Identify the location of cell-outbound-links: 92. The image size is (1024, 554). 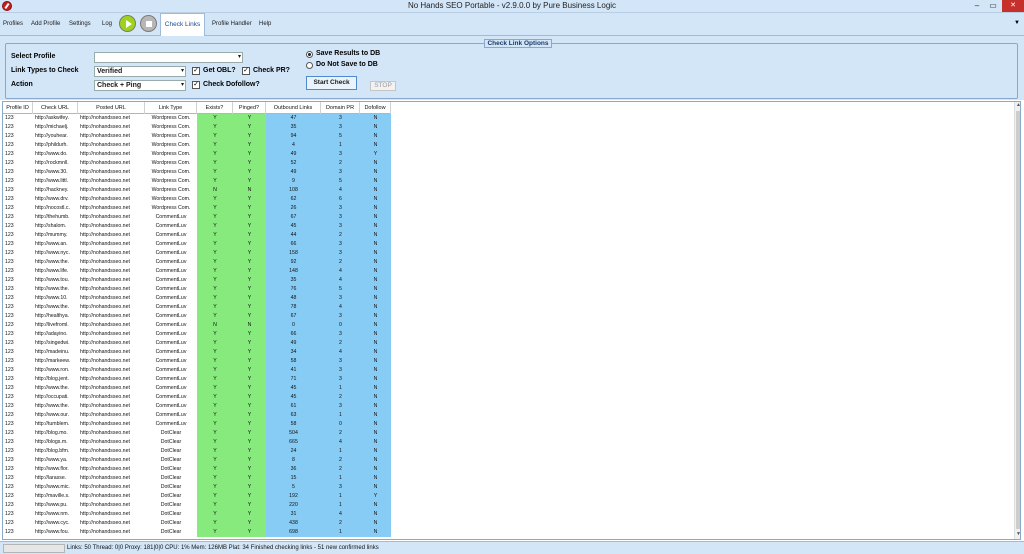
(293, 262).